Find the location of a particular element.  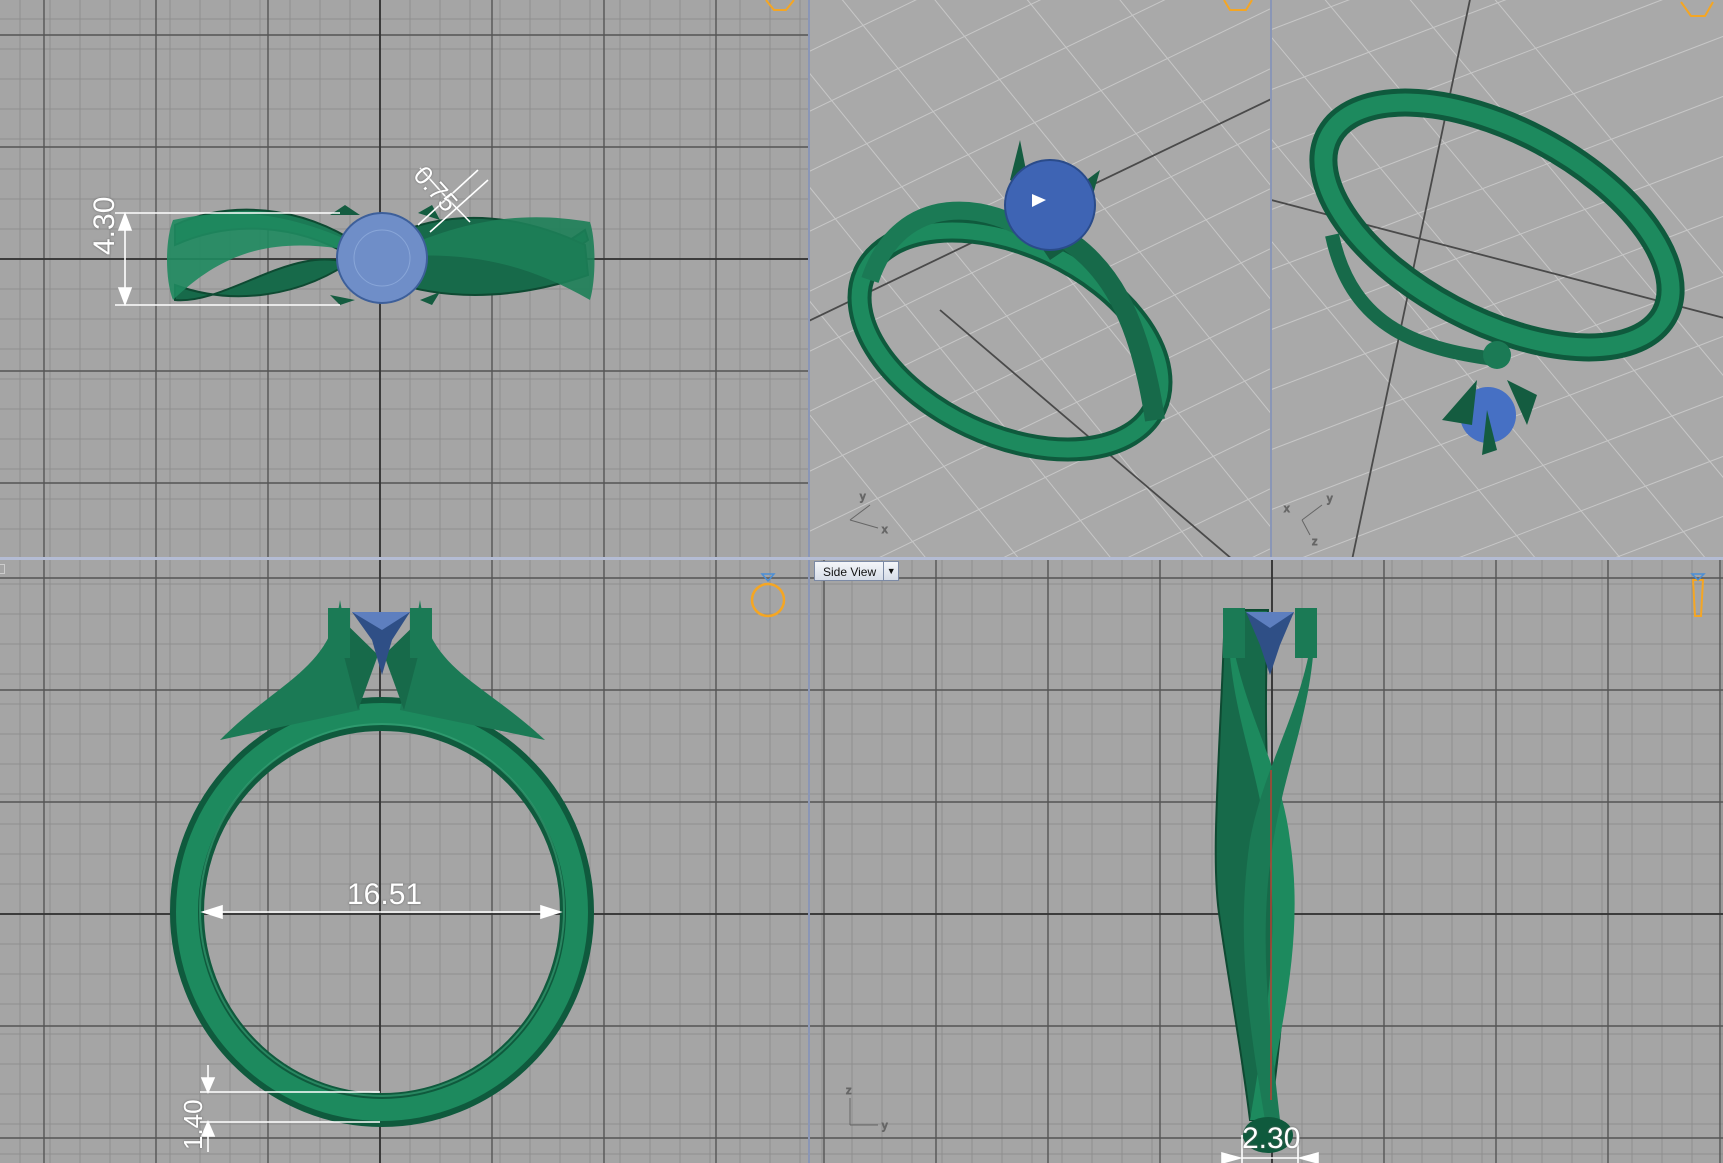

dimension-label-width: 2.30 is located at coordinates (1271, 1138).